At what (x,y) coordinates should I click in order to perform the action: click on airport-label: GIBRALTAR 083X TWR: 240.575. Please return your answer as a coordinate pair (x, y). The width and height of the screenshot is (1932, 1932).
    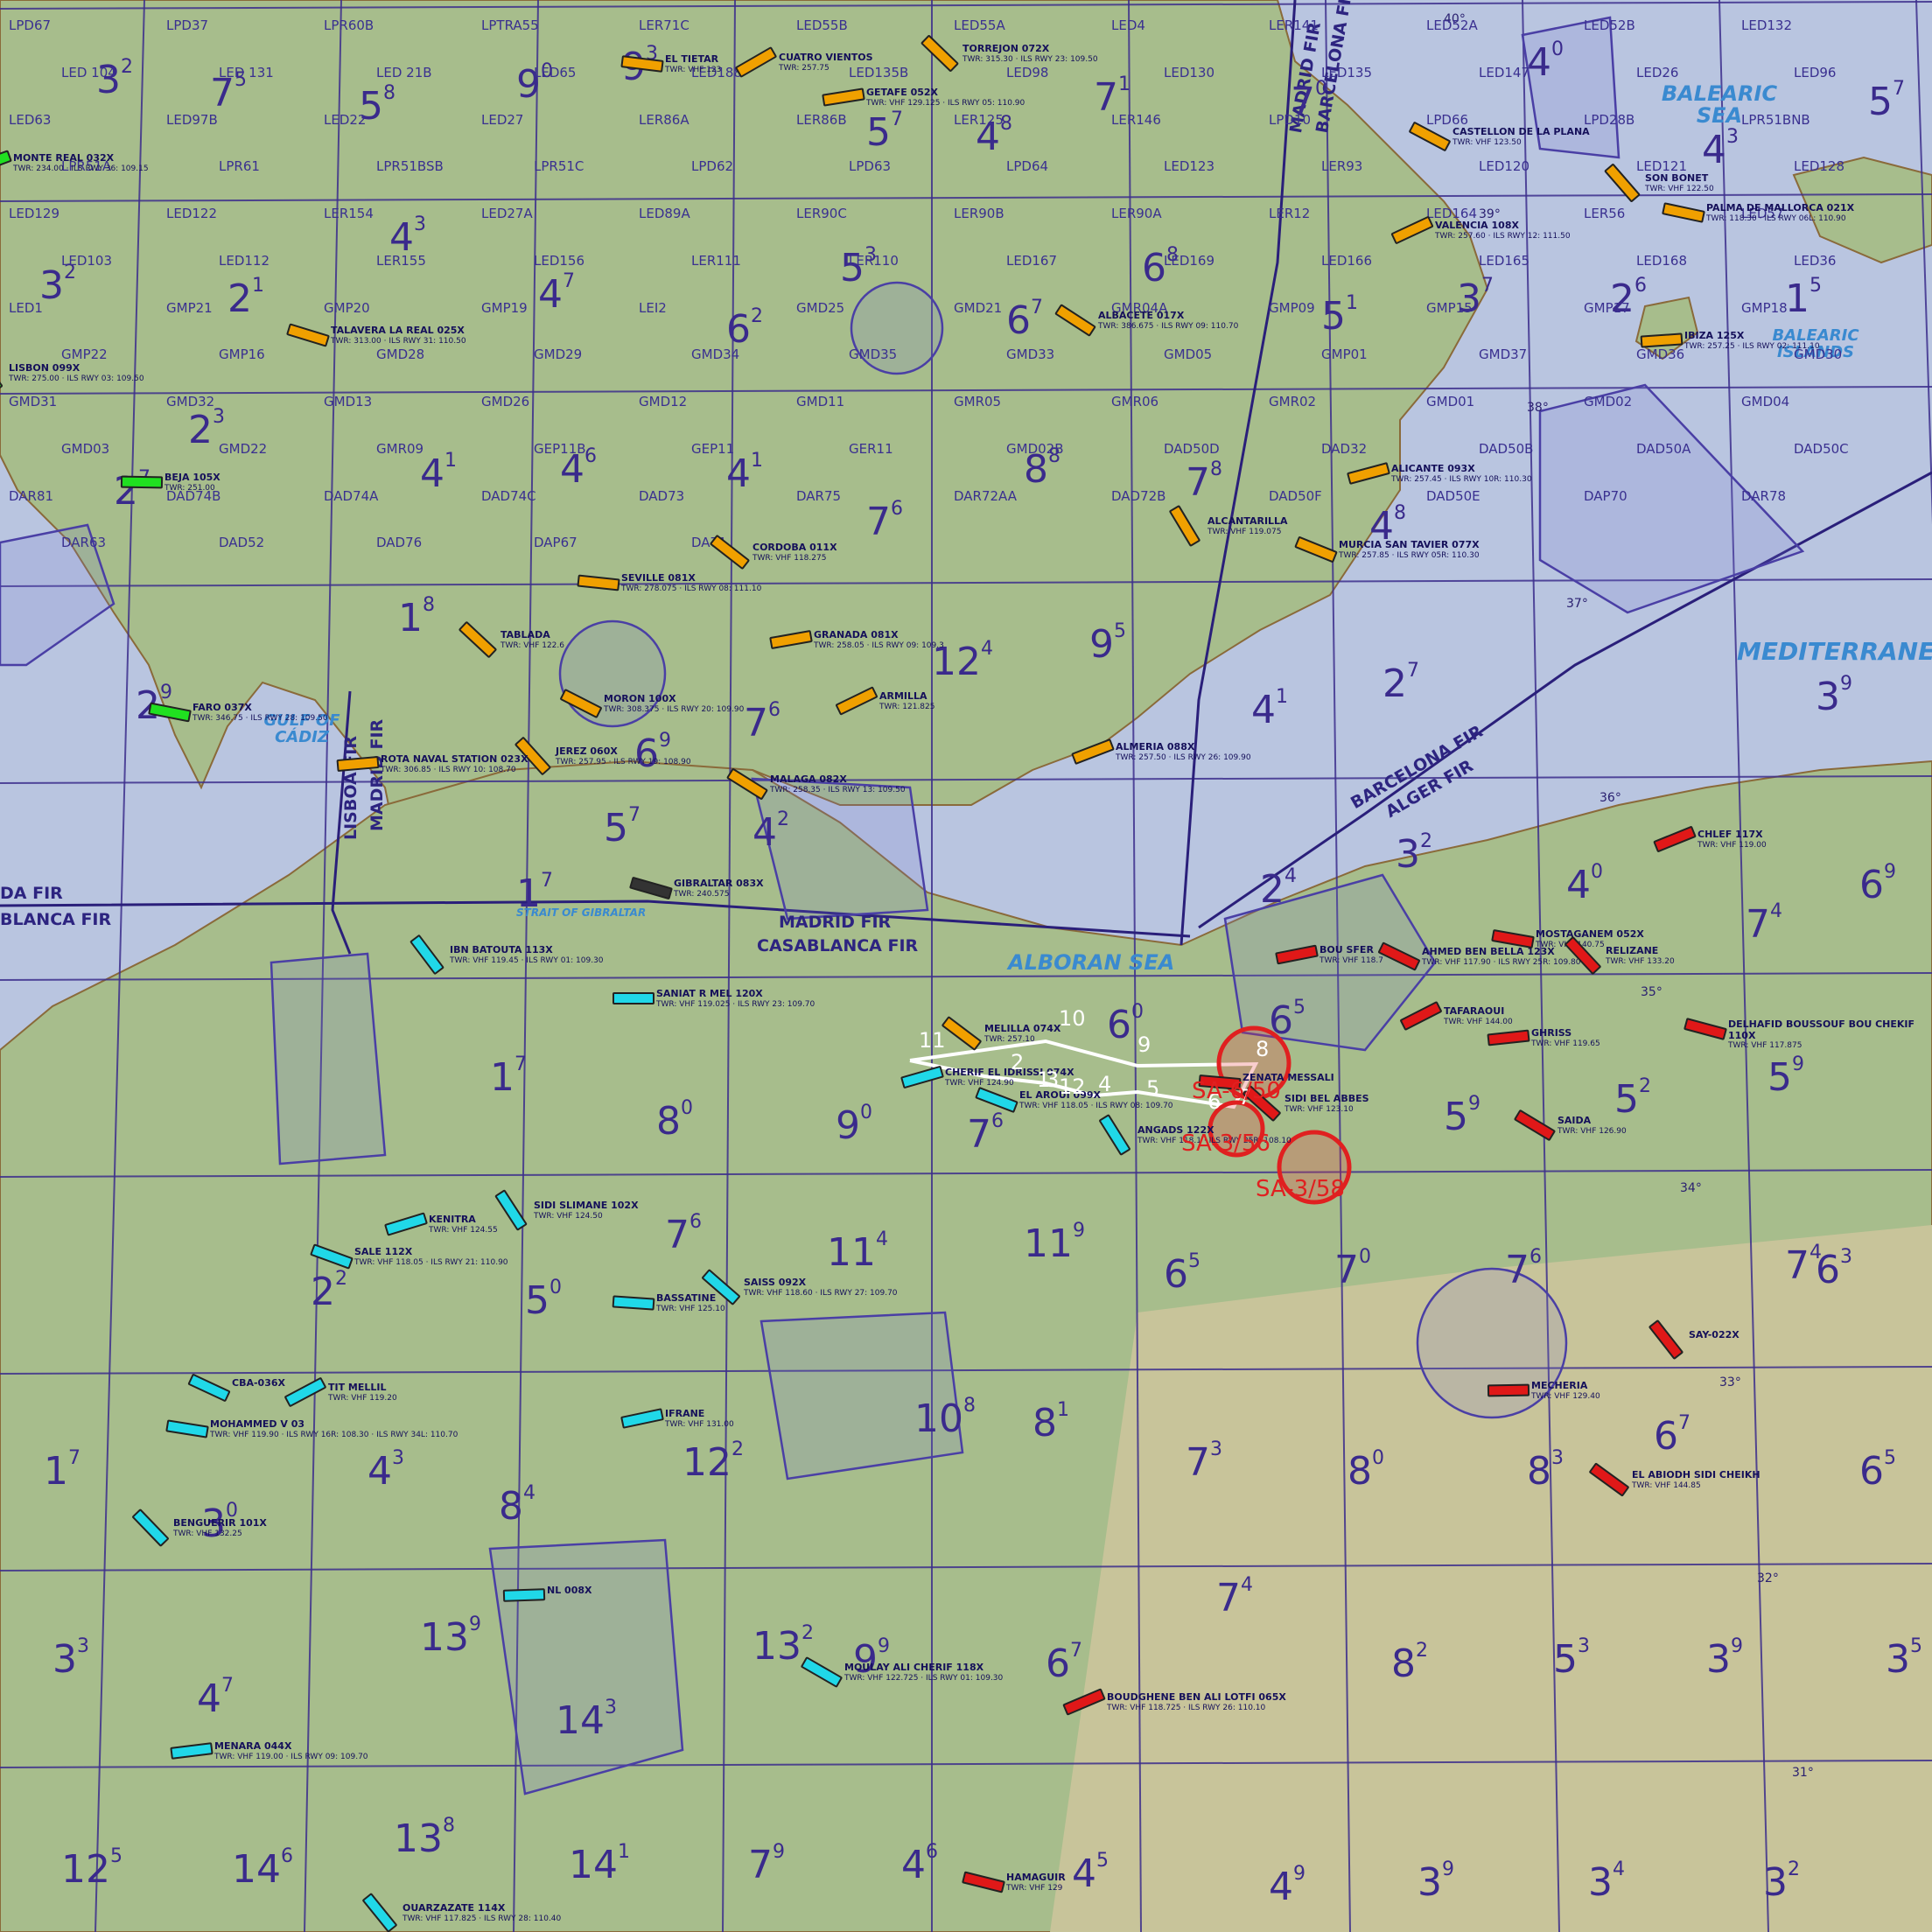
    Looking at the image, I should click on (719, 888).